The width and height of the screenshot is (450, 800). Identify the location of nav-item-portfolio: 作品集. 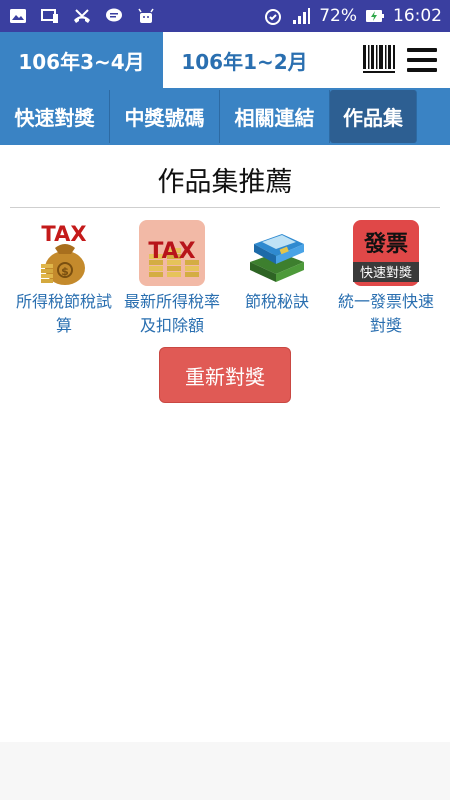
(373, 116).